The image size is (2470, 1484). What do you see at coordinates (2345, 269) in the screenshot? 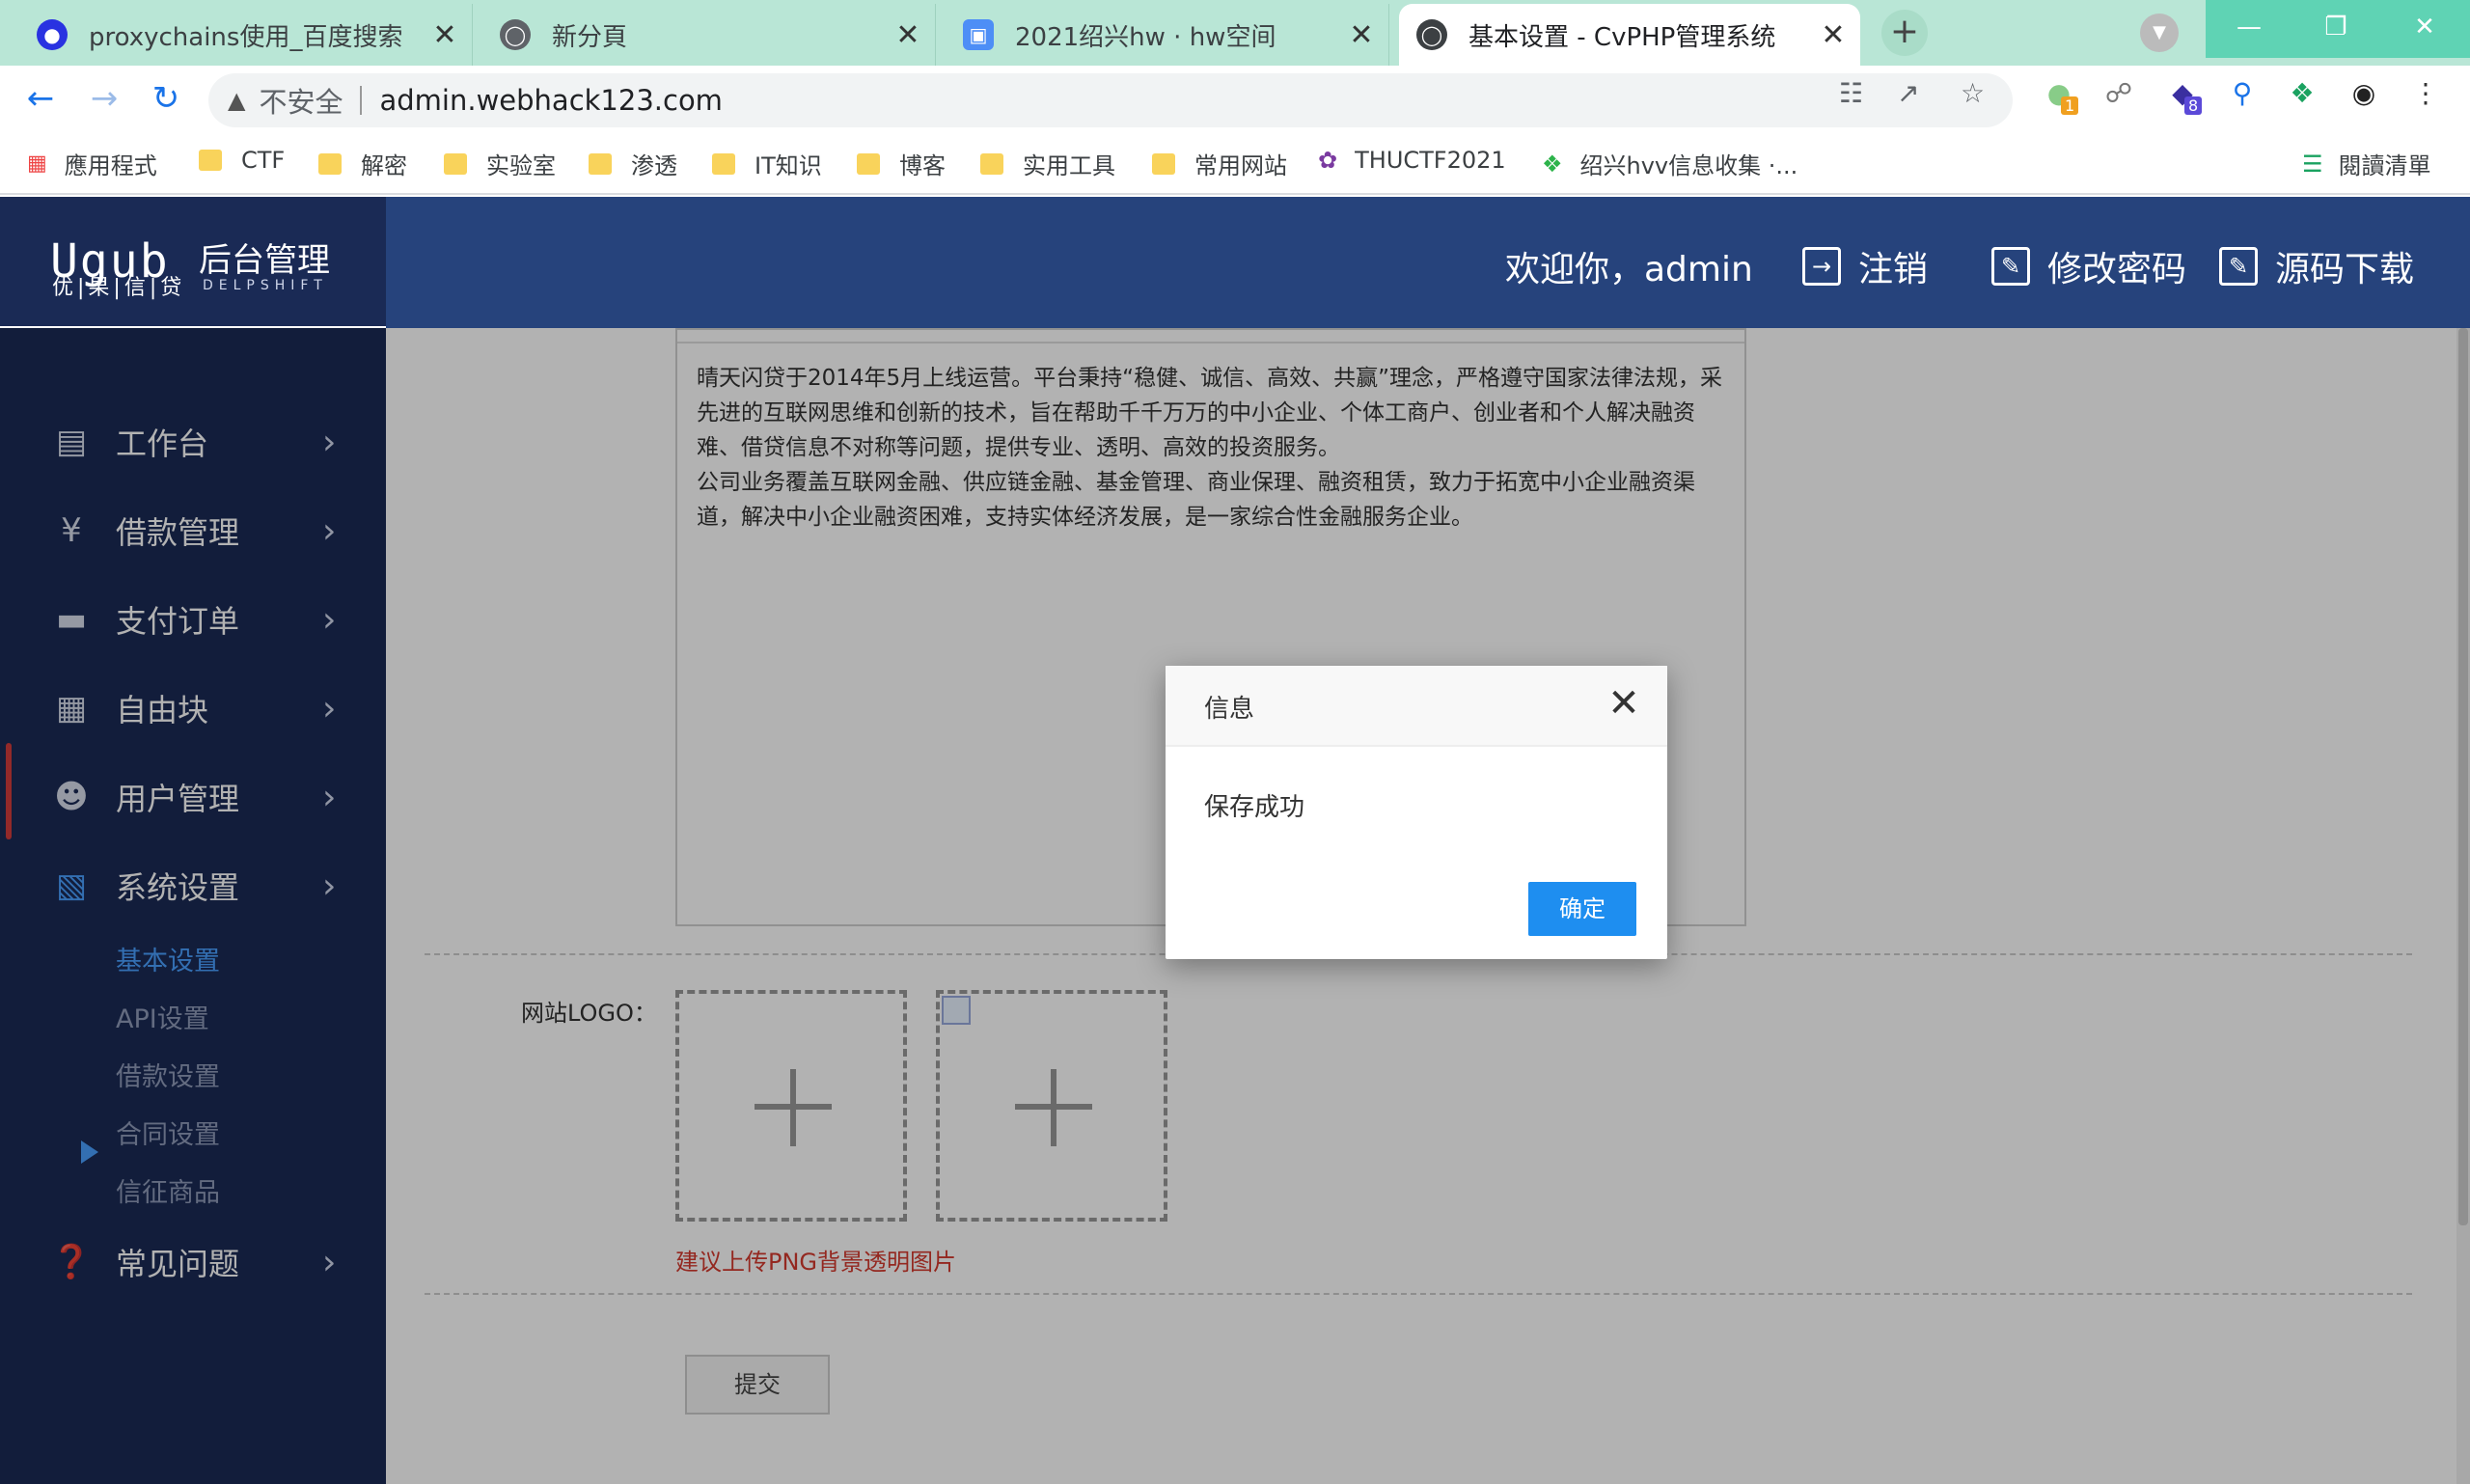
I see `download-label: 源码下载` at bounding box center [2345, 269].